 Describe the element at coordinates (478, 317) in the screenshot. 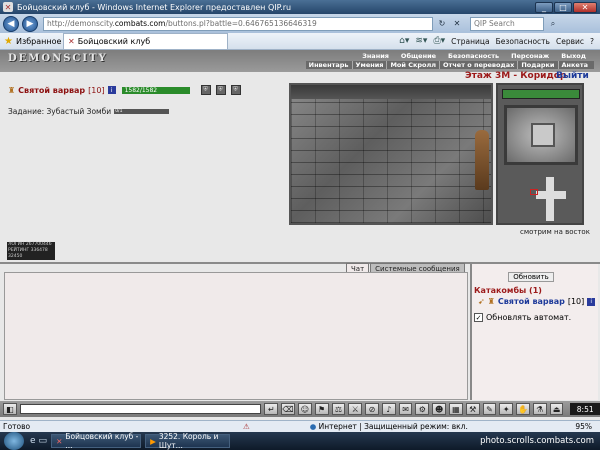

I see `auto-refresh-checkbox: ✓` at that location.